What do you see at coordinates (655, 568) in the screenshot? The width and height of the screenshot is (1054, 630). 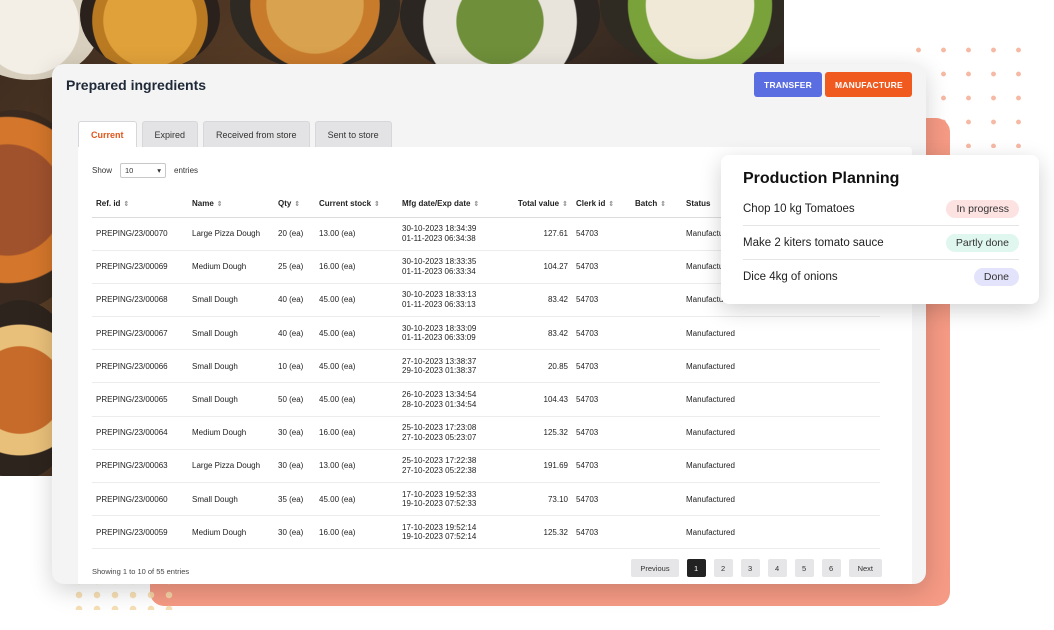 I see `previous-page-button: Previous` at bounding box center [655, 568].